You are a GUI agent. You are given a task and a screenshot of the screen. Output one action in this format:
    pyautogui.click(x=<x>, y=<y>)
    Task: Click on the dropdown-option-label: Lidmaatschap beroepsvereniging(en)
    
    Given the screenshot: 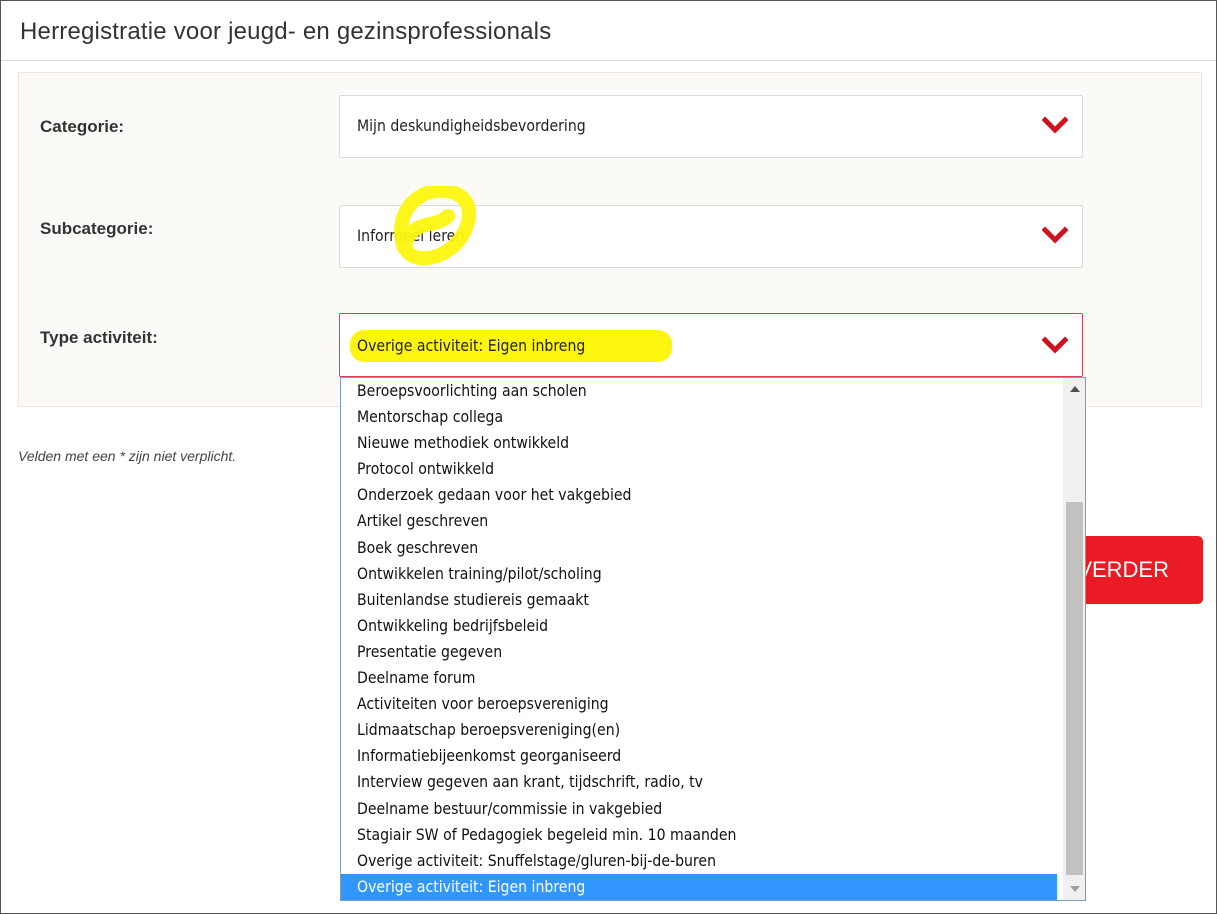 What is the action you would take?
    pyautogui.click(x=489, y=730)
    